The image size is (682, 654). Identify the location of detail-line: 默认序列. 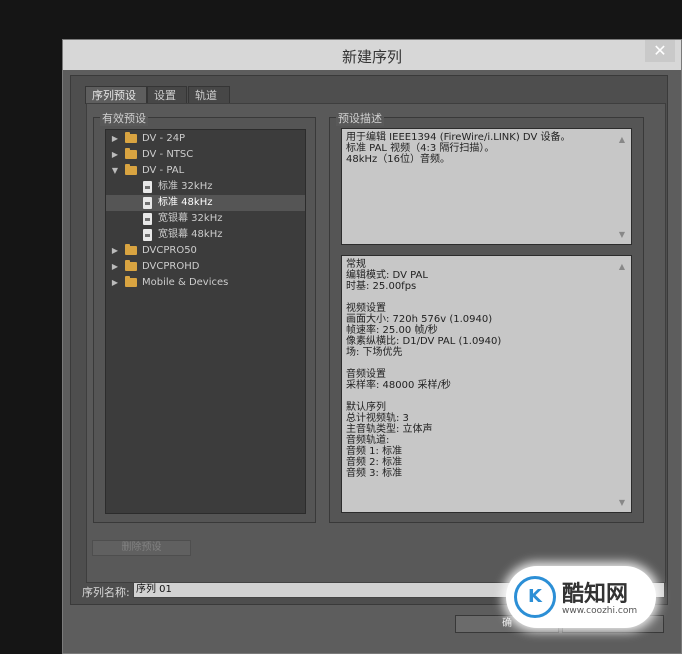
(366, 407).